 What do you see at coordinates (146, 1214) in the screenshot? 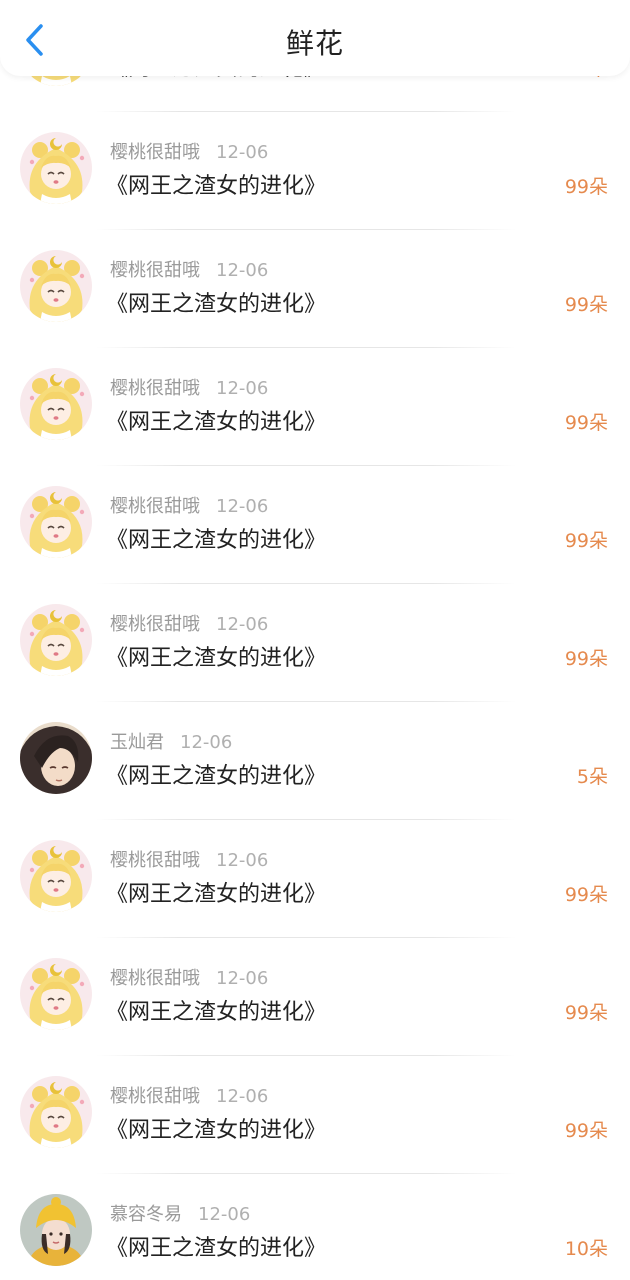
I see `user-name: 慕容冬易` at bounding box center [146, 1214].